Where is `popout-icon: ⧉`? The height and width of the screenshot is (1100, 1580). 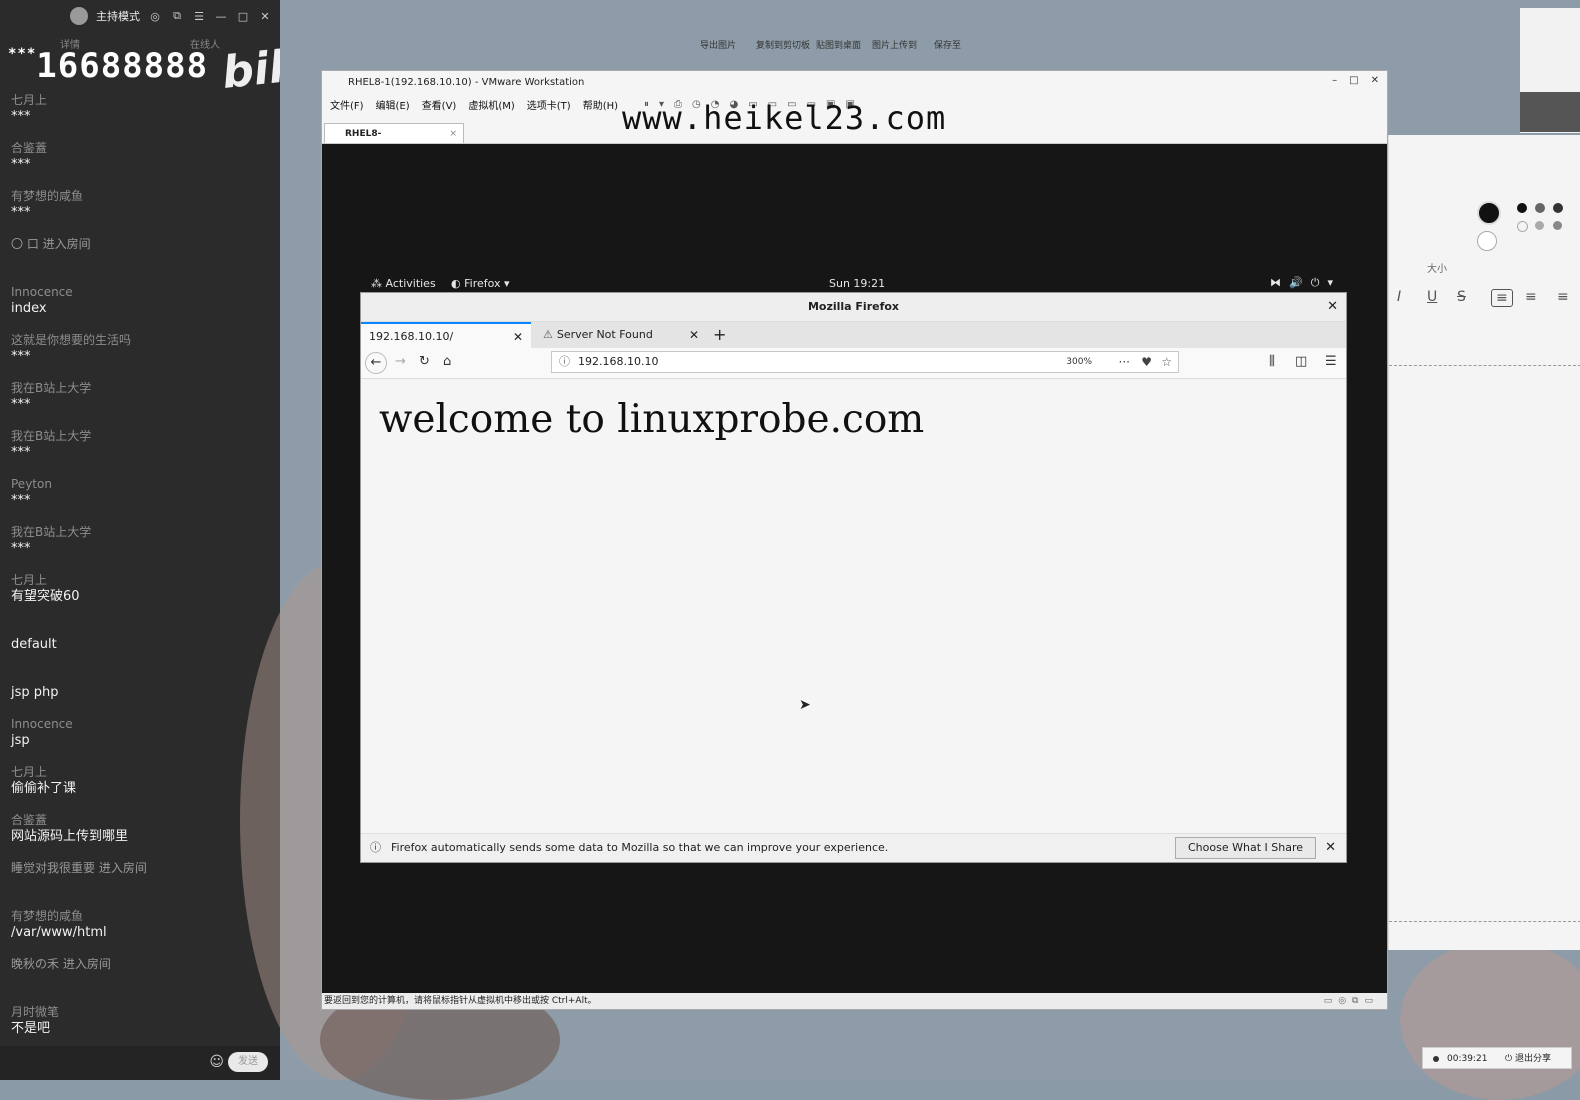
popout-icon: ⧉ is located at coordinates (177, 16).